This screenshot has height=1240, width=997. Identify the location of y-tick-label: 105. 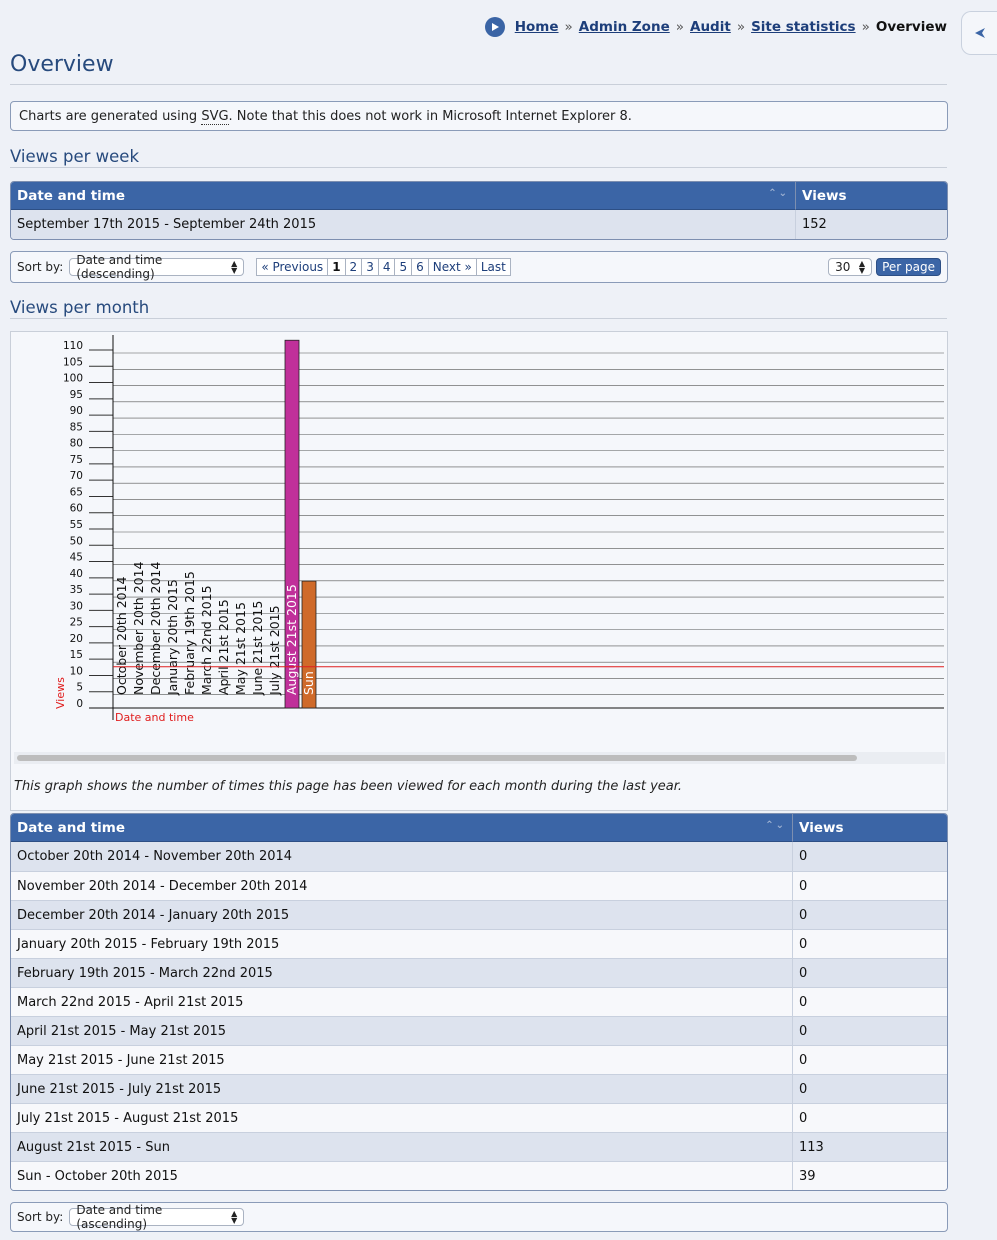
(73, 362).